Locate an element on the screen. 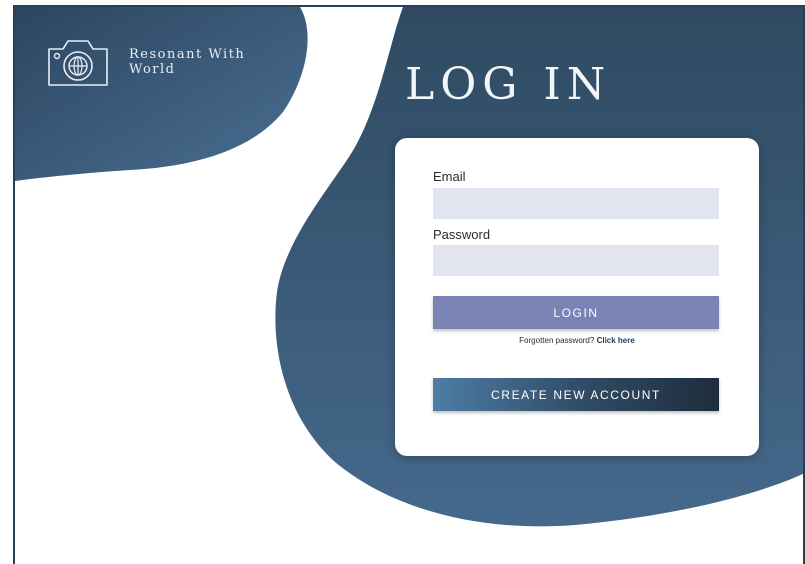  forgot-password-text: Forgotten password? Click here is located at coordinates (577, 340).